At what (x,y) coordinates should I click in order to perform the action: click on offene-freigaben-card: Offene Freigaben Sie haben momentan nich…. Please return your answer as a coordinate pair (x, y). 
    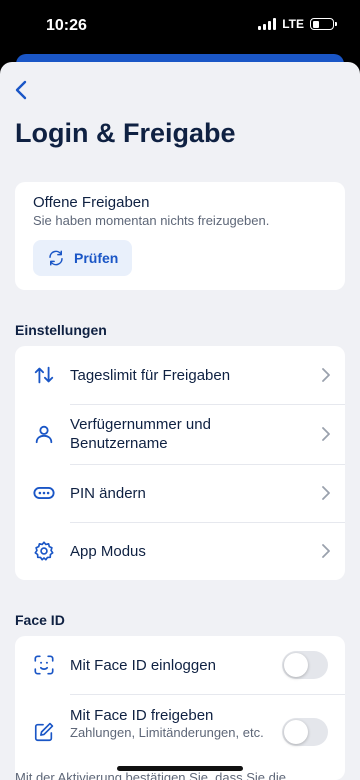
    Looking at the image, I should click on (180, 236).